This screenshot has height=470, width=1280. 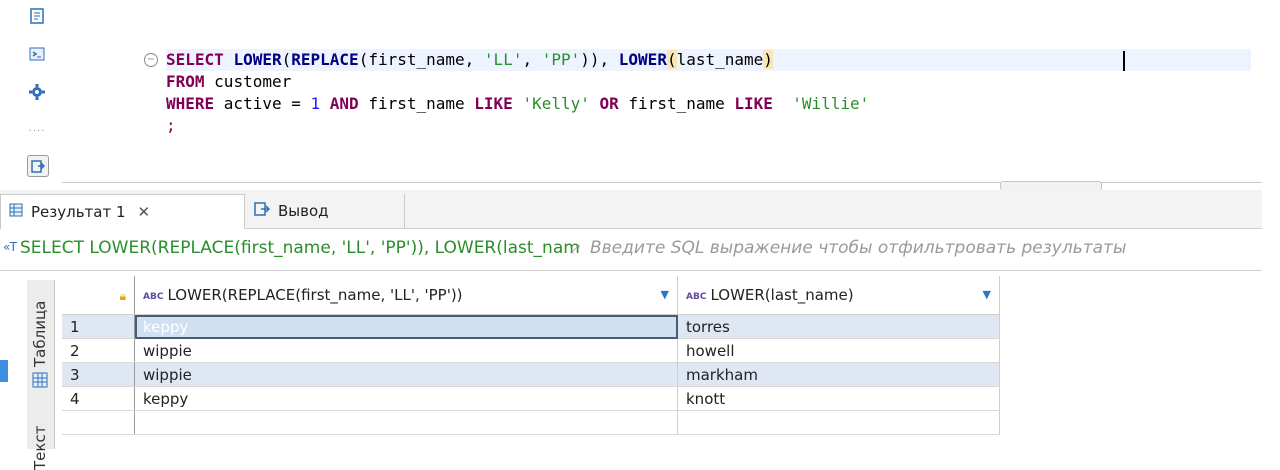 What do you see at coordinates (561, 59) in the screenshot?
I see `code-token: 'PP'` at bounding box center [561, 59].